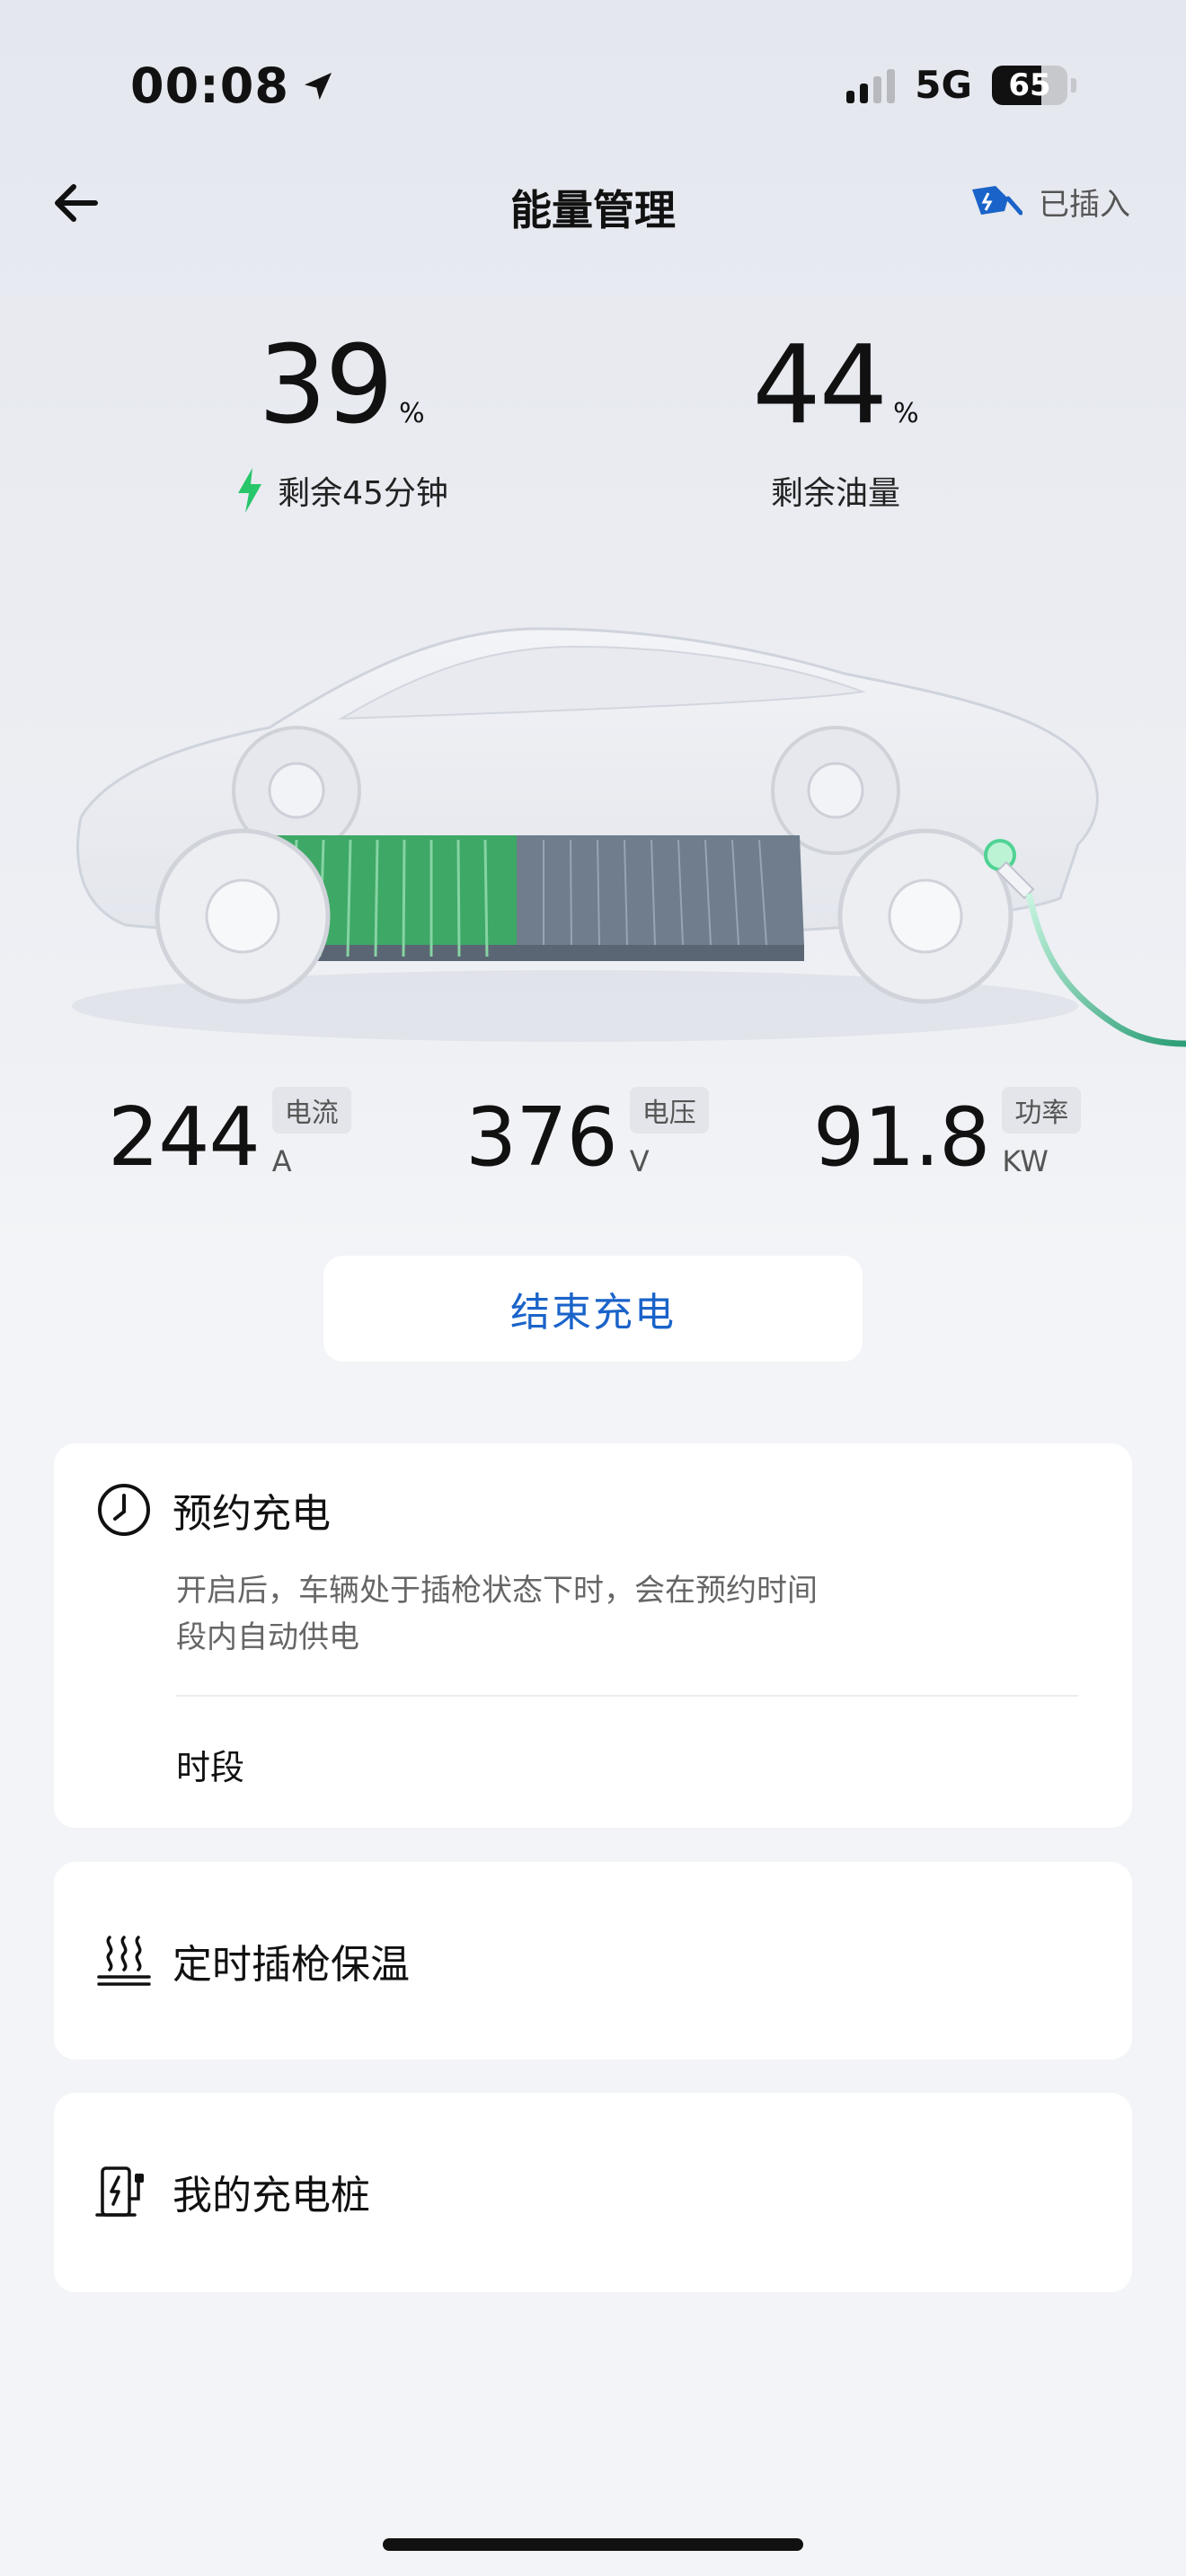 Image resolution: width=1186 pixels, height=2576 pixels. What do you see at coordinates (412, 413) in the screenshot?
I see `battery-percent-unit: %` at bounding box center [412, 413].